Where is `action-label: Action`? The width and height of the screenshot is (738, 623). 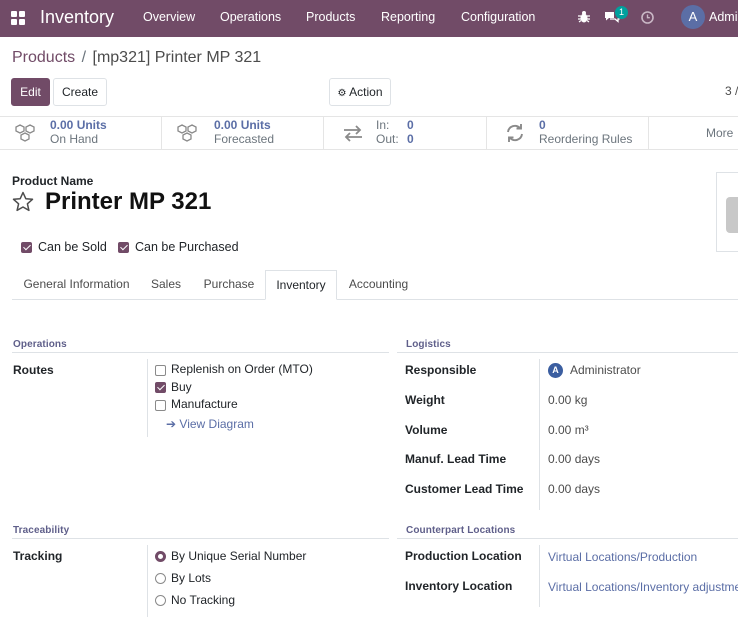
action-label: Action is located at coordinates (366, 92).